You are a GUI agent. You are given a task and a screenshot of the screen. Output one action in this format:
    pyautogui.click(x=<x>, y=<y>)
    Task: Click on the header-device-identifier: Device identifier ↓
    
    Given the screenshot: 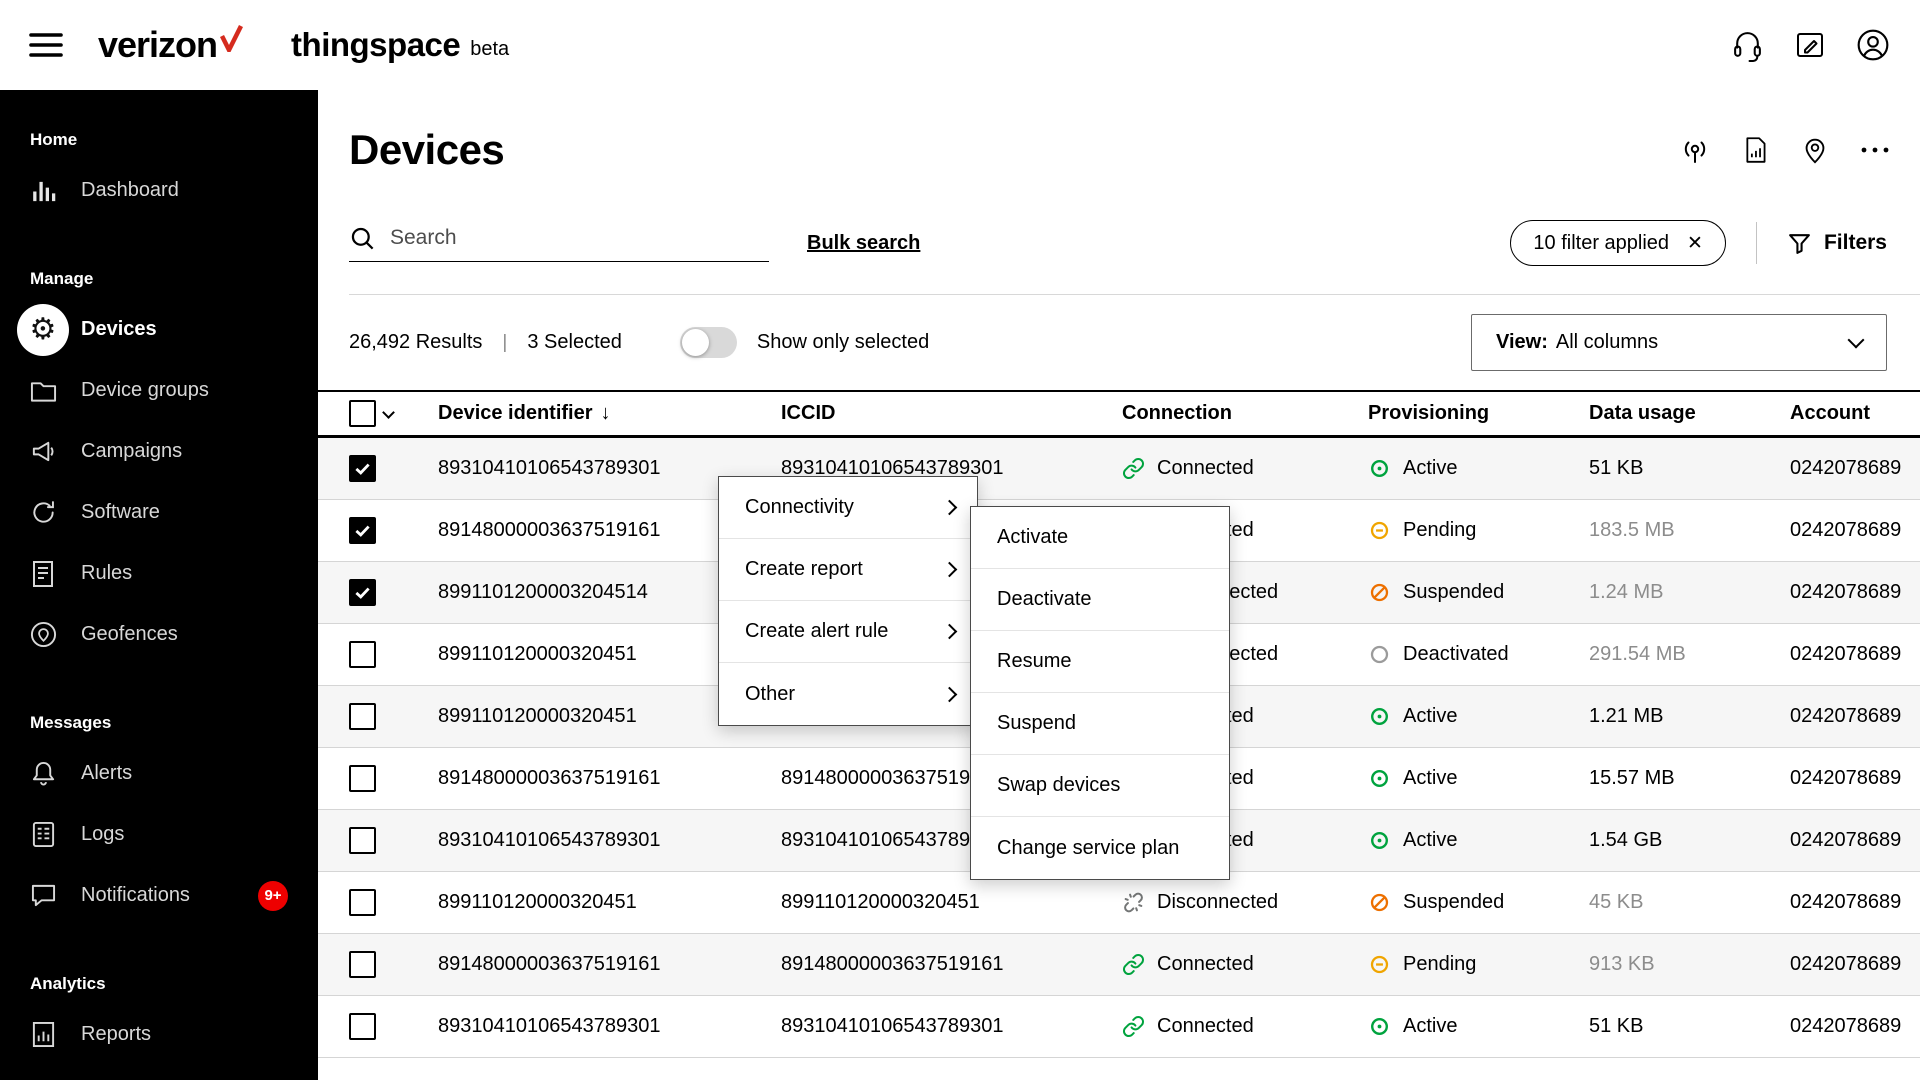 What is the action you would take?
    pyautogui.click(x=609, y=413)
    